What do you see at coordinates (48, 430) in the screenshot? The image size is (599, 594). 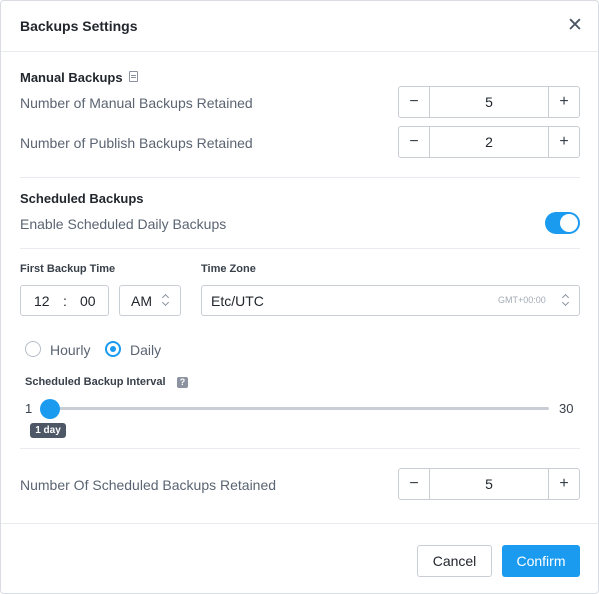 I see `interval-tooltip: 1 day` at bounding box center [48, 430].